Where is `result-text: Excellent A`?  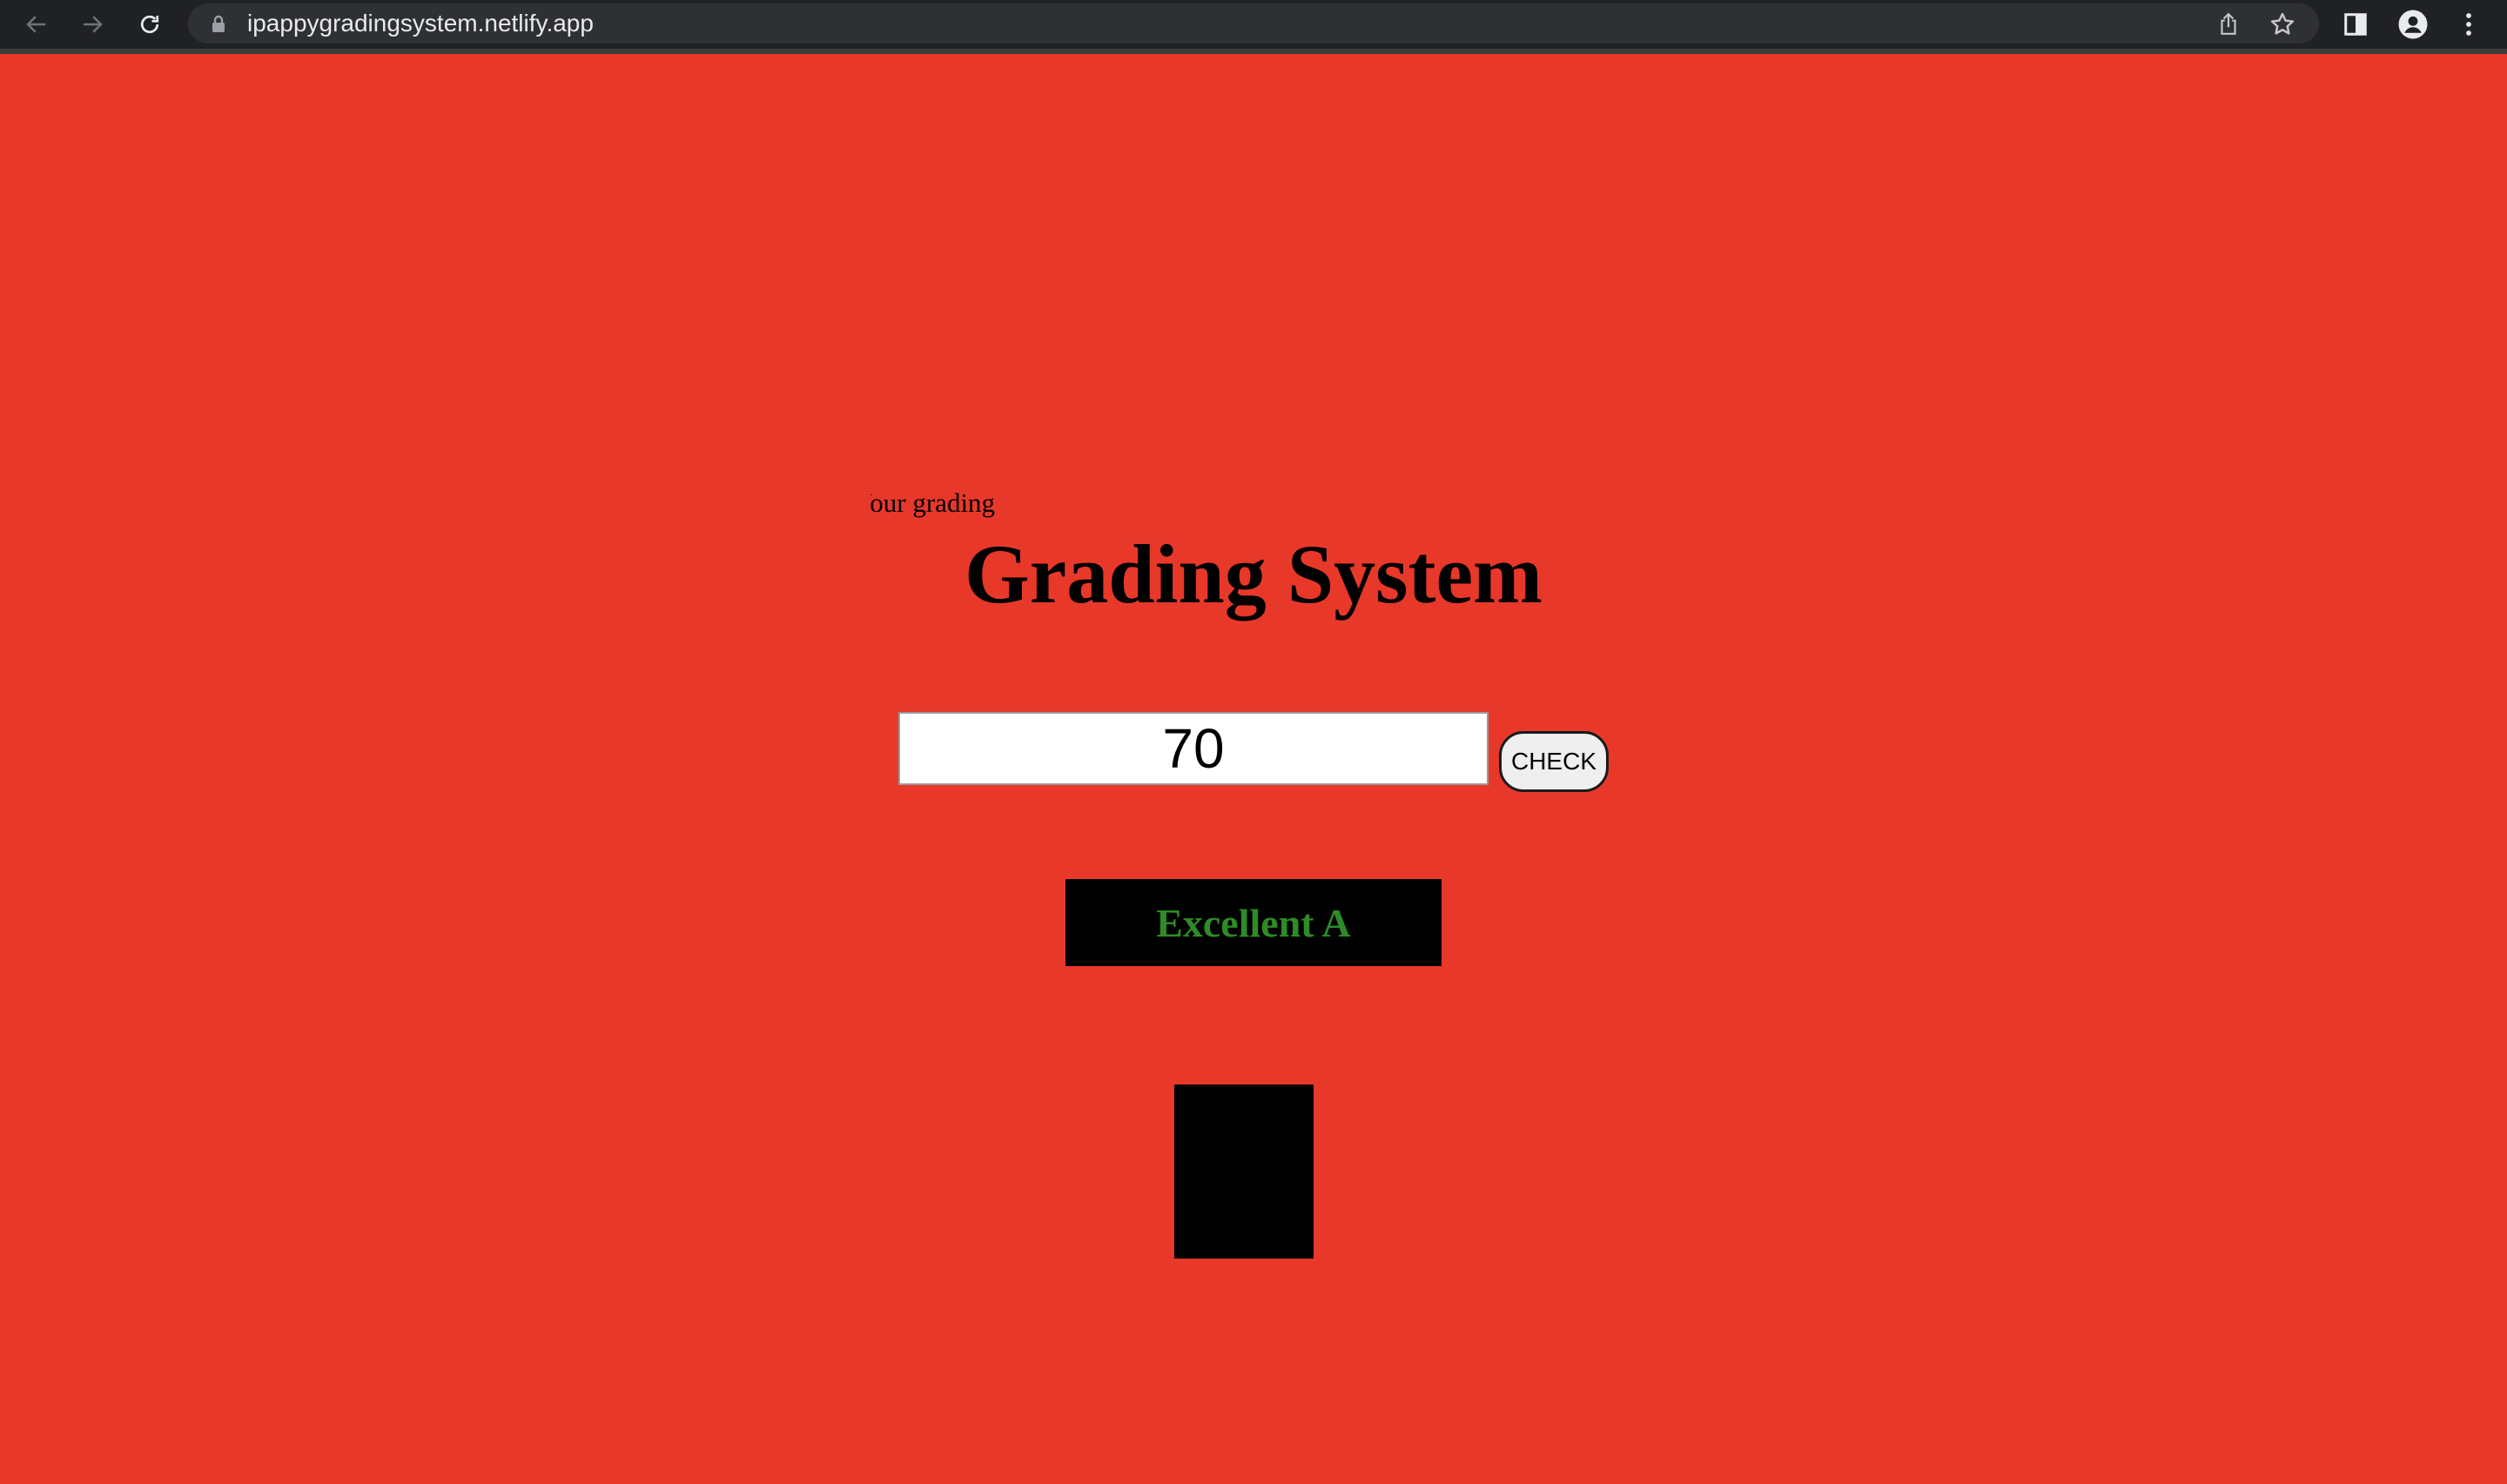
result-text: Excellent A is located at coordinates (1253, 923).